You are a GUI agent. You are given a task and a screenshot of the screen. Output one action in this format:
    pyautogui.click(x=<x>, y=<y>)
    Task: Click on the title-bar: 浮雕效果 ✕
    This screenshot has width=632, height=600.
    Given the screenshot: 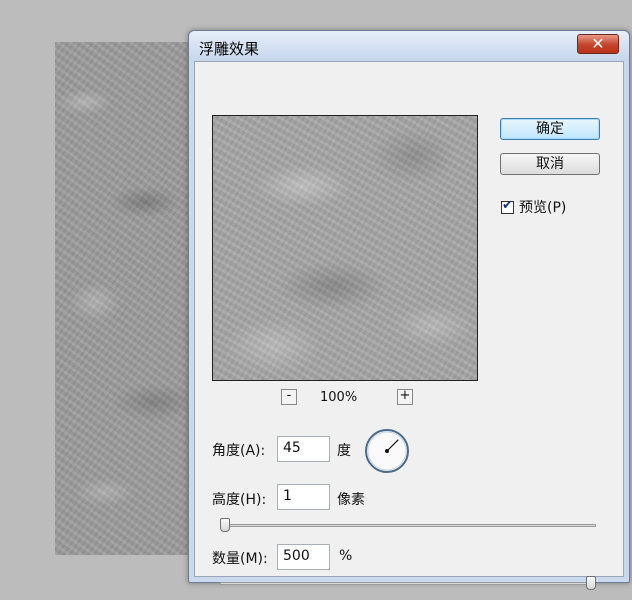 What is the action you would take?
    pyautogui.click(x=409, y=46)
    